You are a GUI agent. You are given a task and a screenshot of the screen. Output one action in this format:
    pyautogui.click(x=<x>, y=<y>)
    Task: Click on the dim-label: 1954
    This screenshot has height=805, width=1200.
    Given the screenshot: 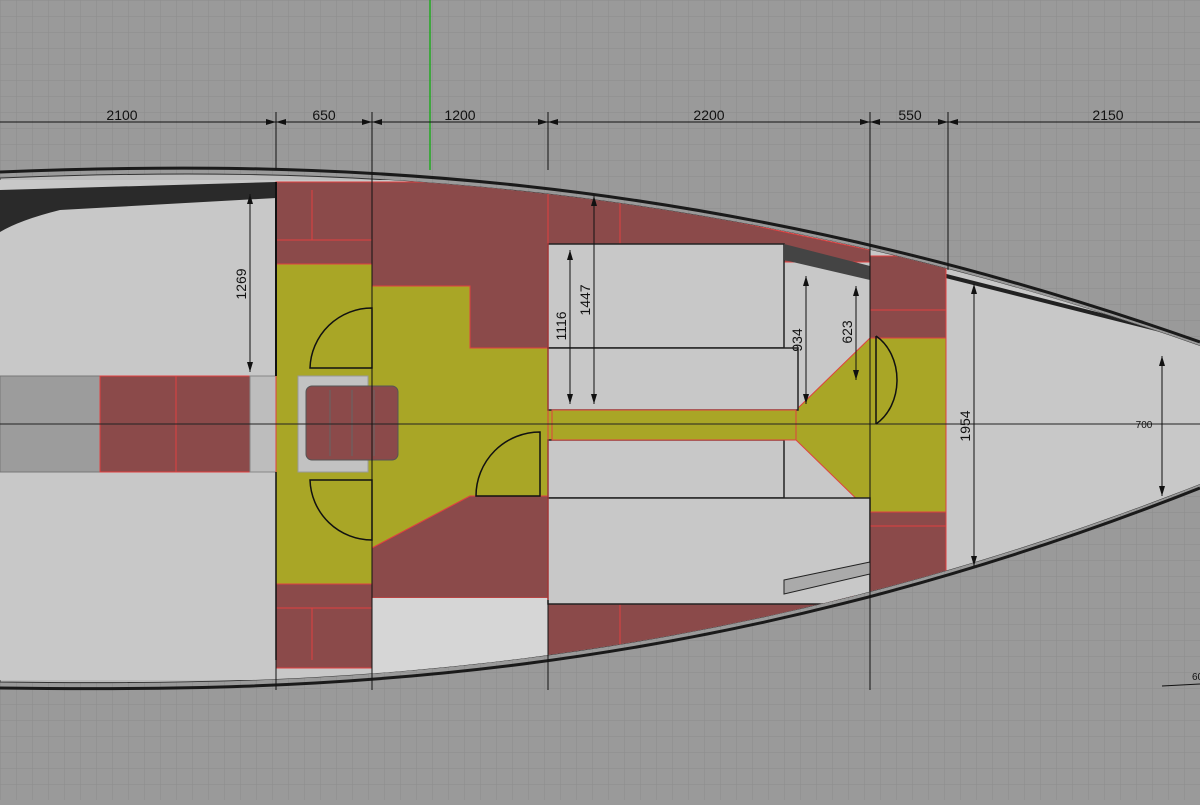 What is the action you would take?
    pyautogui.click(x=965, y=425)
    